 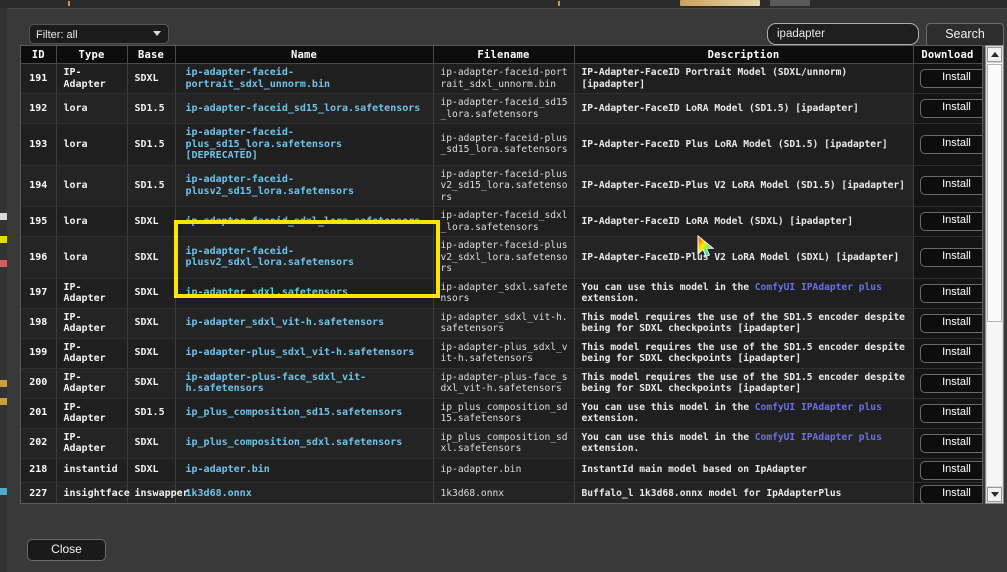 What do you see at coordinates (947, 55) in the screenshot?
I see `column-header-download: Download` at bounding box center [947, 55].